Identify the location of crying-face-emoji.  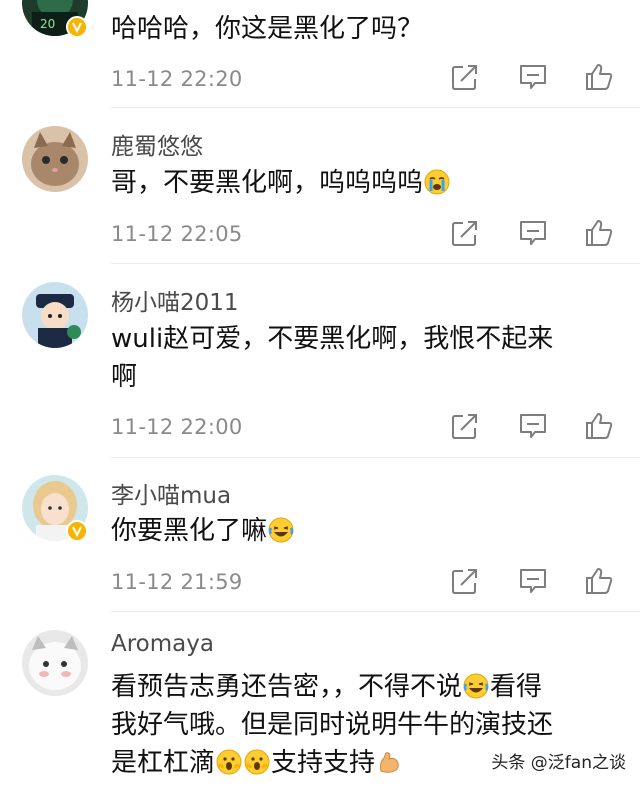
(437, 182).